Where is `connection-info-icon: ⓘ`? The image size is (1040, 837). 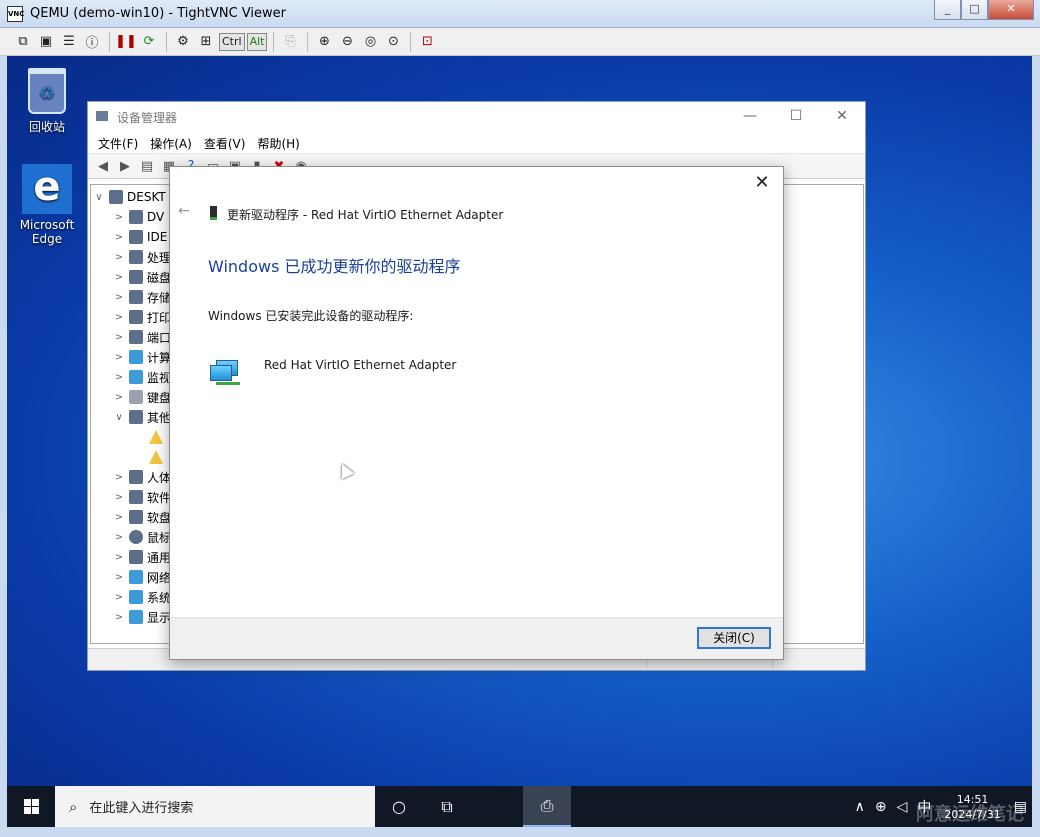
connection-info-icon: ⓘ is located at coordinates (92, 42).